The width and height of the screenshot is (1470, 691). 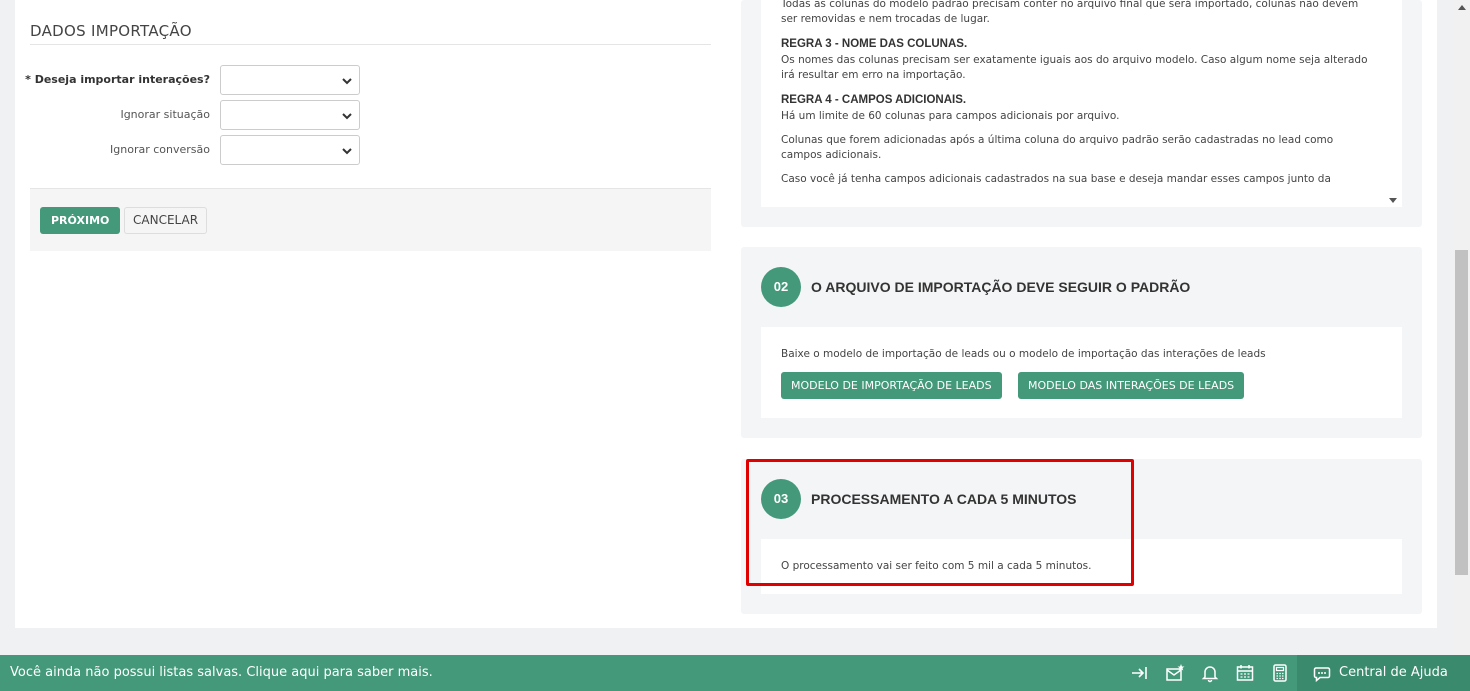 What do you see at coordinates (1245, 673) in the screenshot?
I see `calendar-icon` at bounding box center [1245, 673].